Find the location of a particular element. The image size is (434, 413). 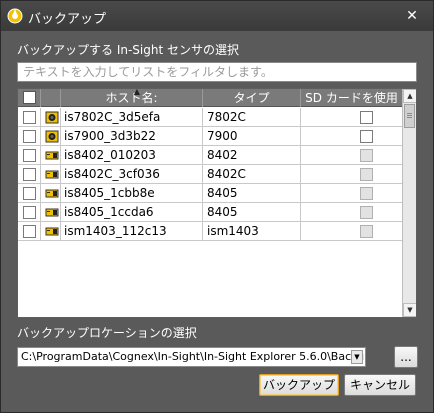

host-name-cell: ism1403_112c13 is located at coordinates (132, 231).